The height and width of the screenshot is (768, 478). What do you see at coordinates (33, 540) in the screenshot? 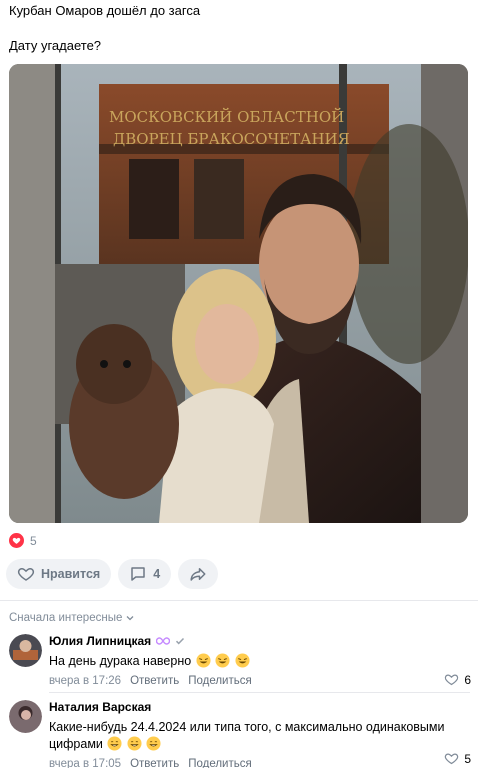
I see `reactions-count: 5` at bounding box center [33, 540].